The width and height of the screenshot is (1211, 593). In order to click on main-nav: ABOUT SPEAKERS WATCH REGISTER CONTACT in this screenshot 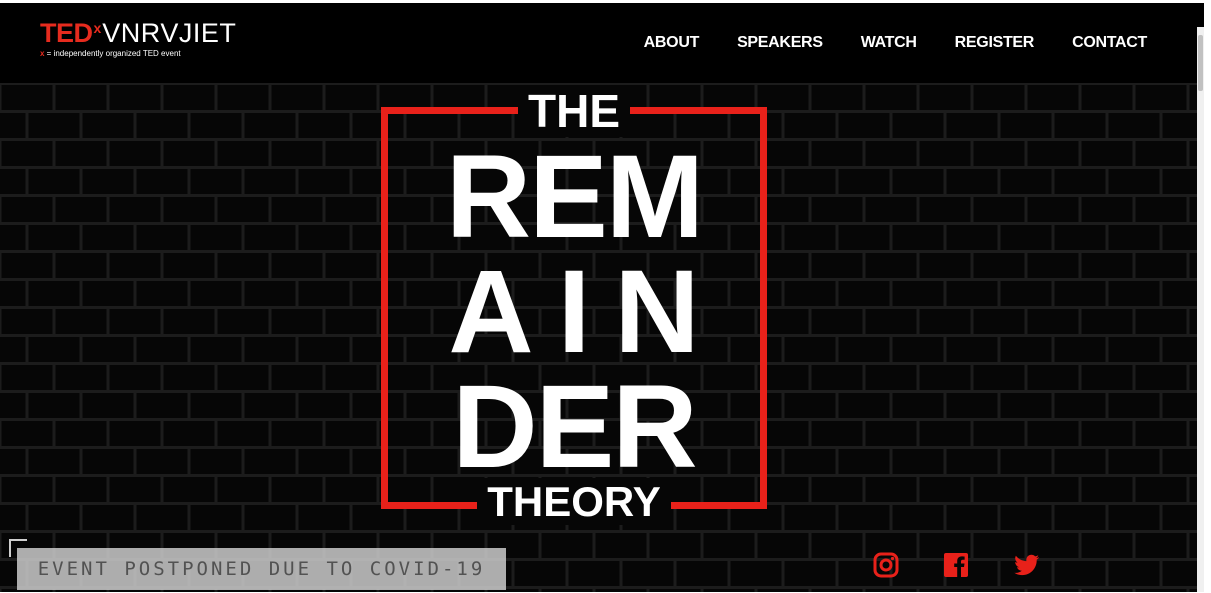, I will do `click(896, 43)`.